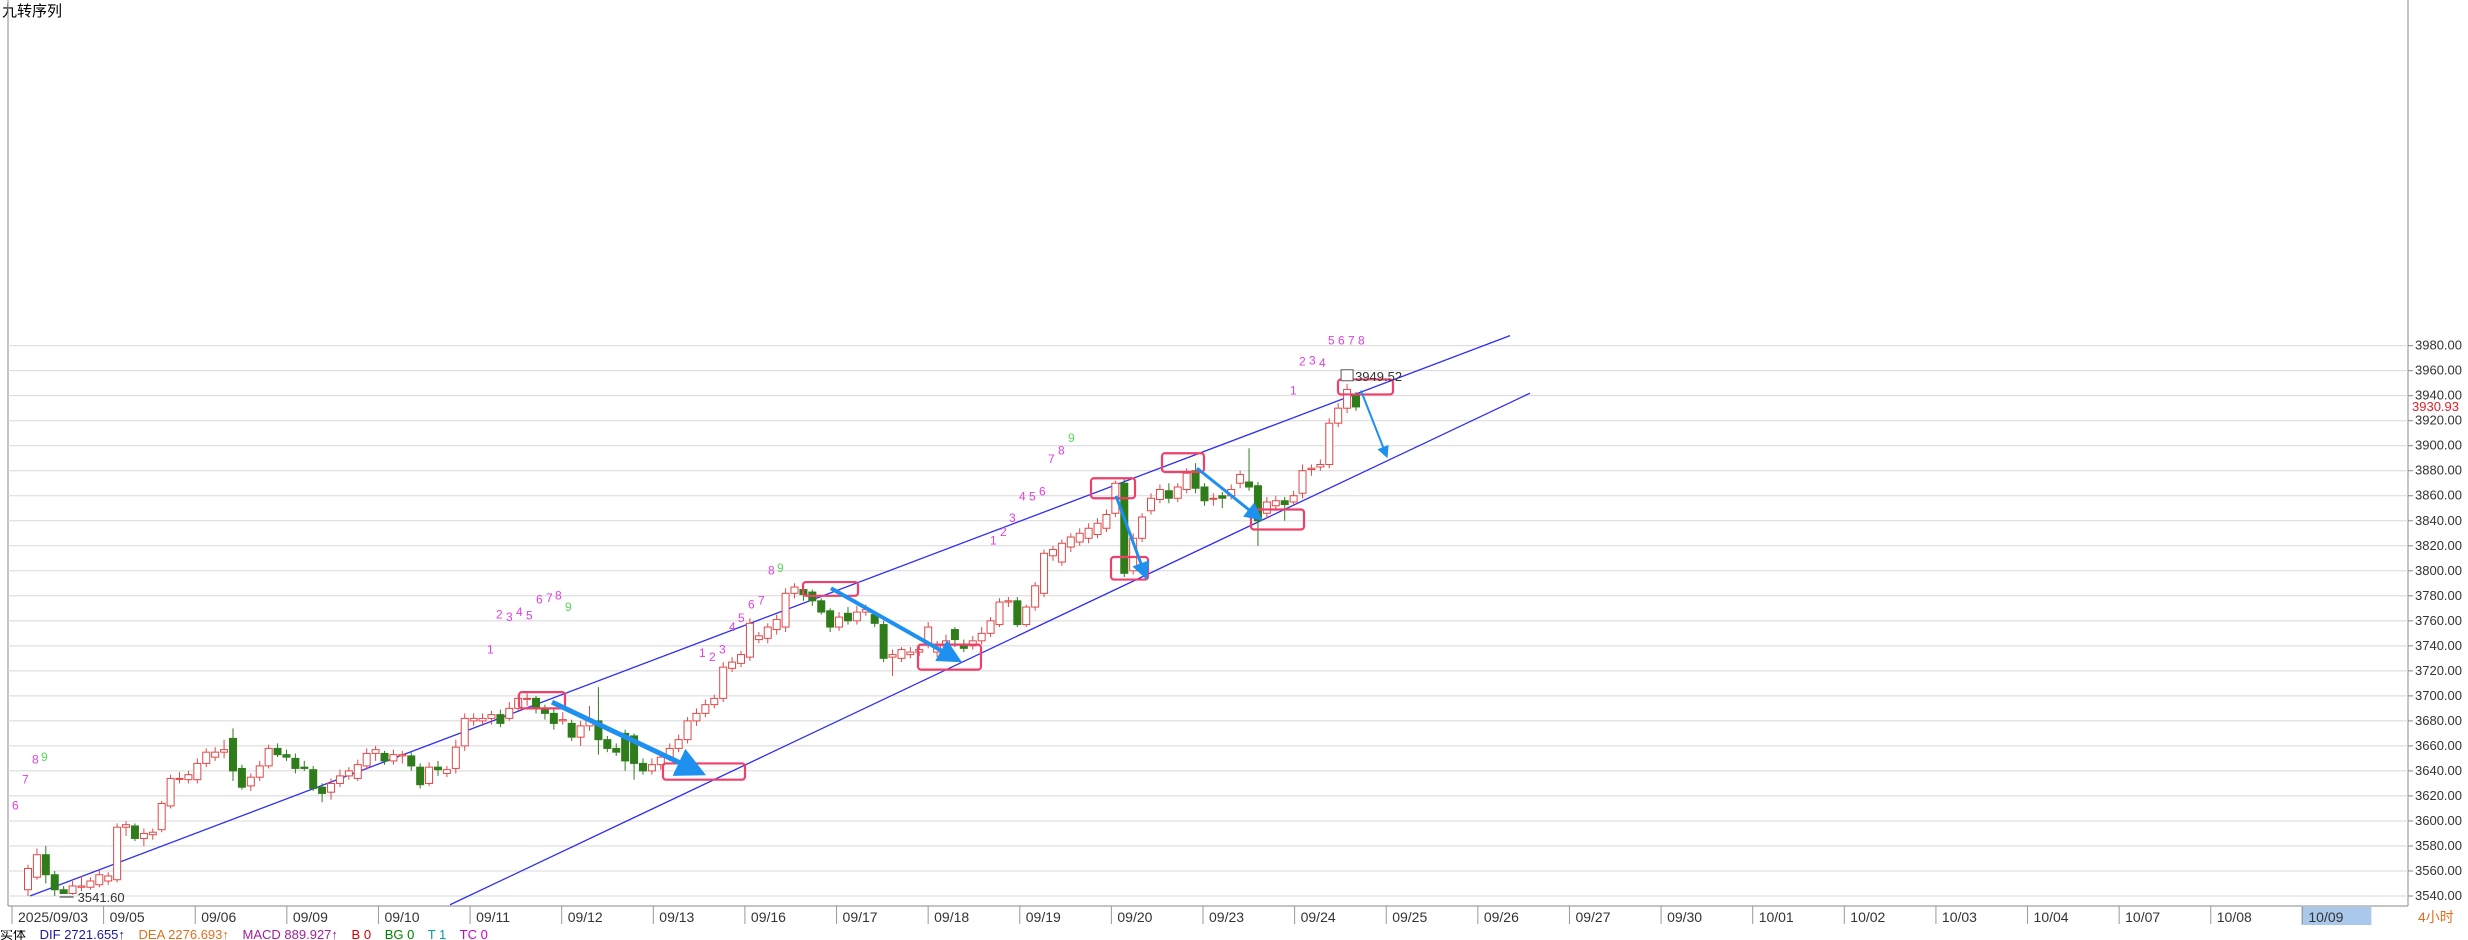  I want to click on low-price-label: 3541.60, so click(101, 897).